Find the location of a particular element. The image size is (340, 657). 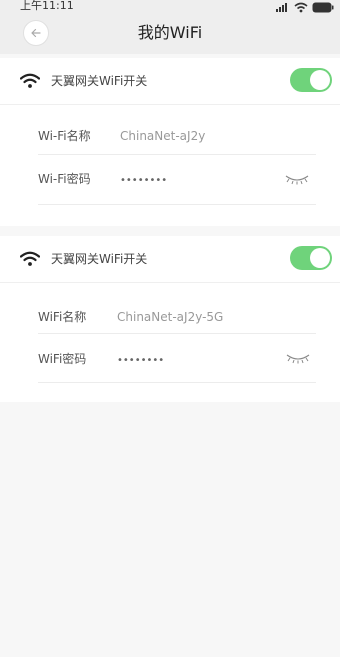

status-bar: 上午11:11 is located at coordinates (170, 7).